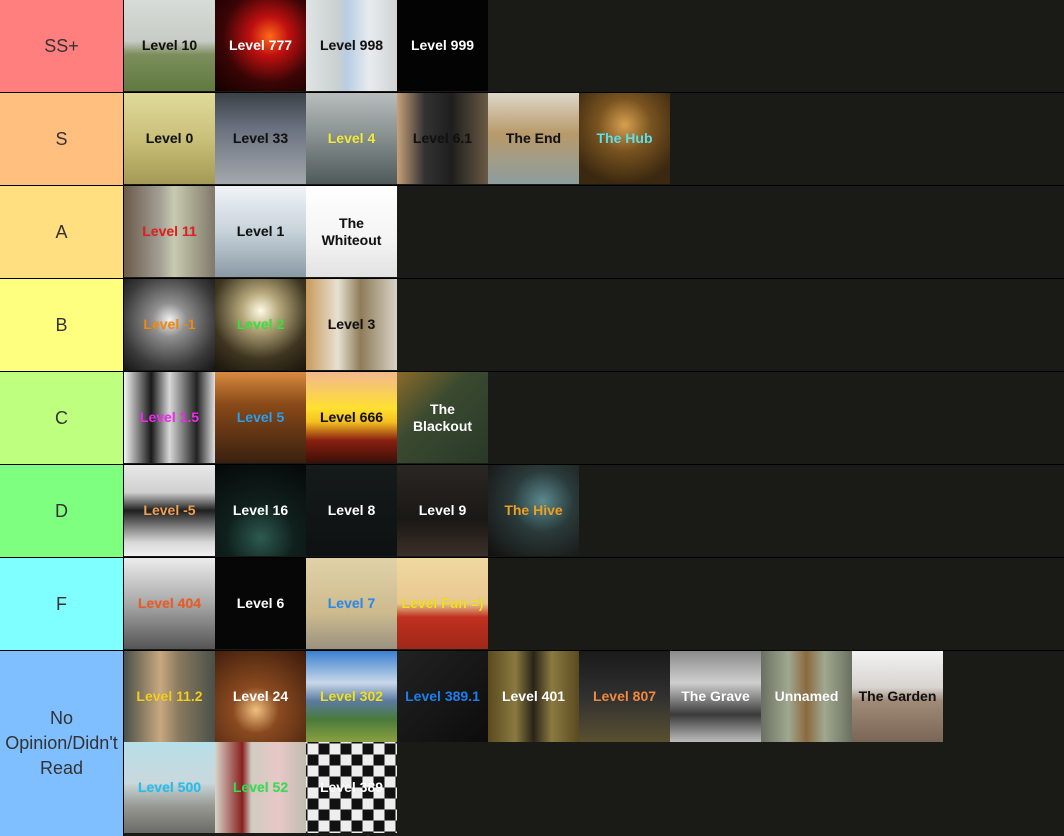 The image size is (1064, 836). I want to click on tier-item-label: Level 1.5, so click(169, 417).